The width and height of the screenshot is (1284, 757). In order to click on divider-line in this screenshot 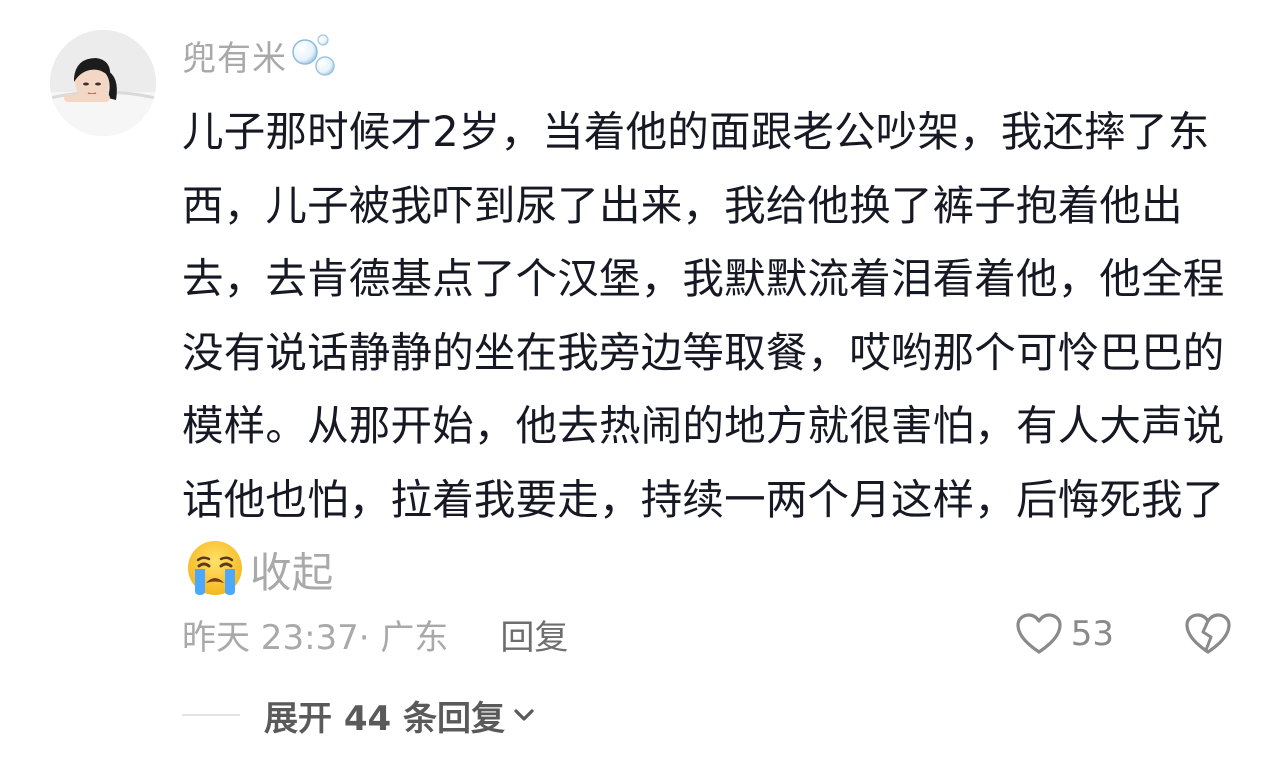, I will do `click(211, 715)`.